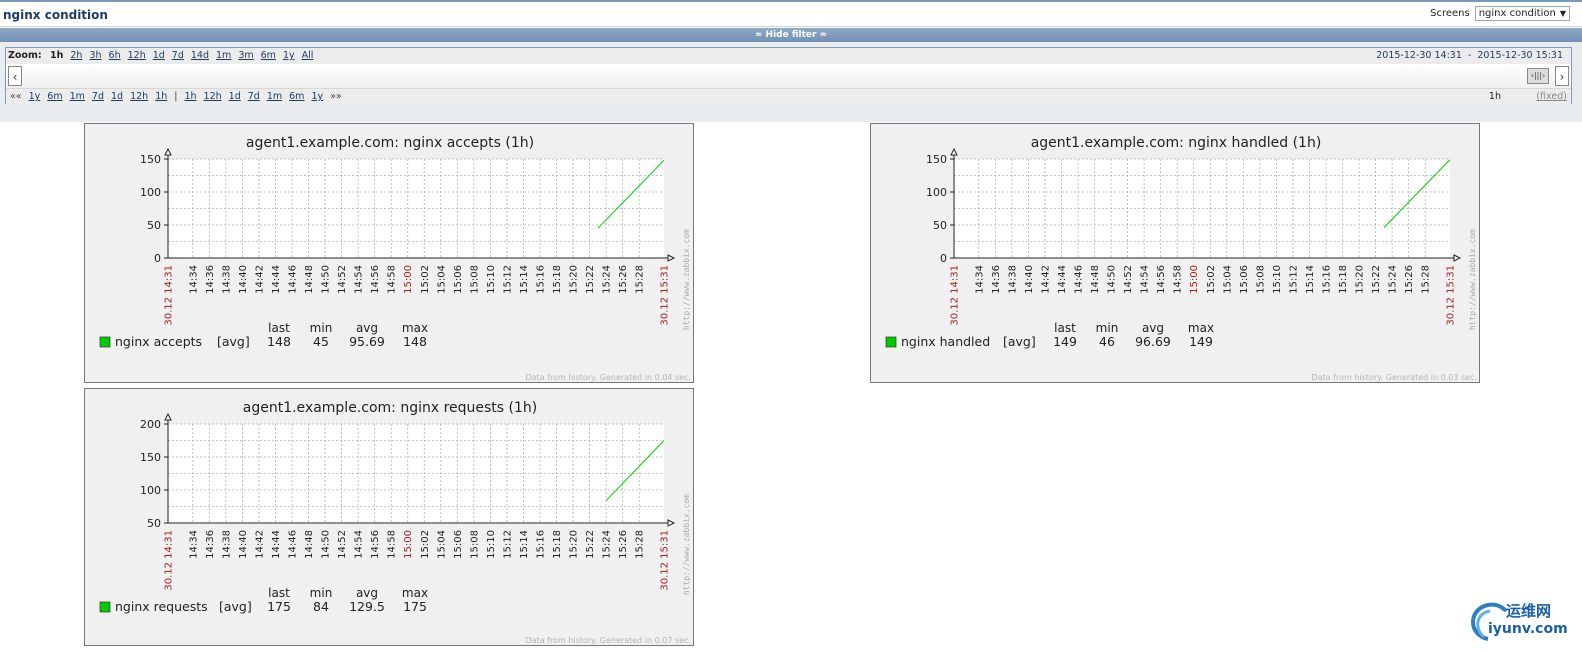  I want to click on x-axis-arrow-icon, so click(671, 523).